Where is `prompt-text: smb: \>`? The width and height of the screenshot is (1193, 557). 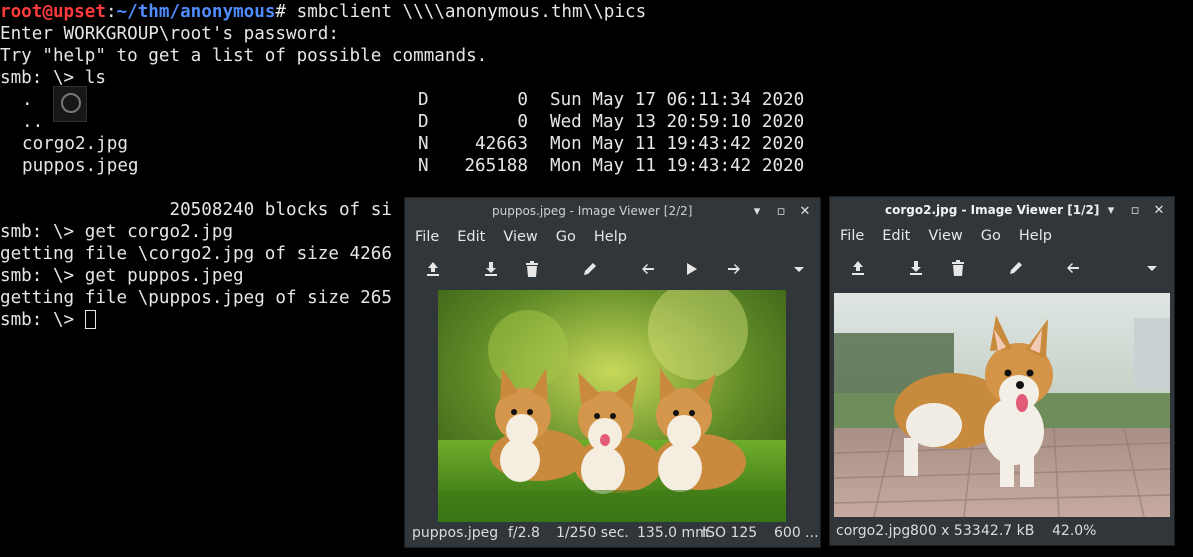
prompt-text: smb: \> is located at coordinates (42, 320).